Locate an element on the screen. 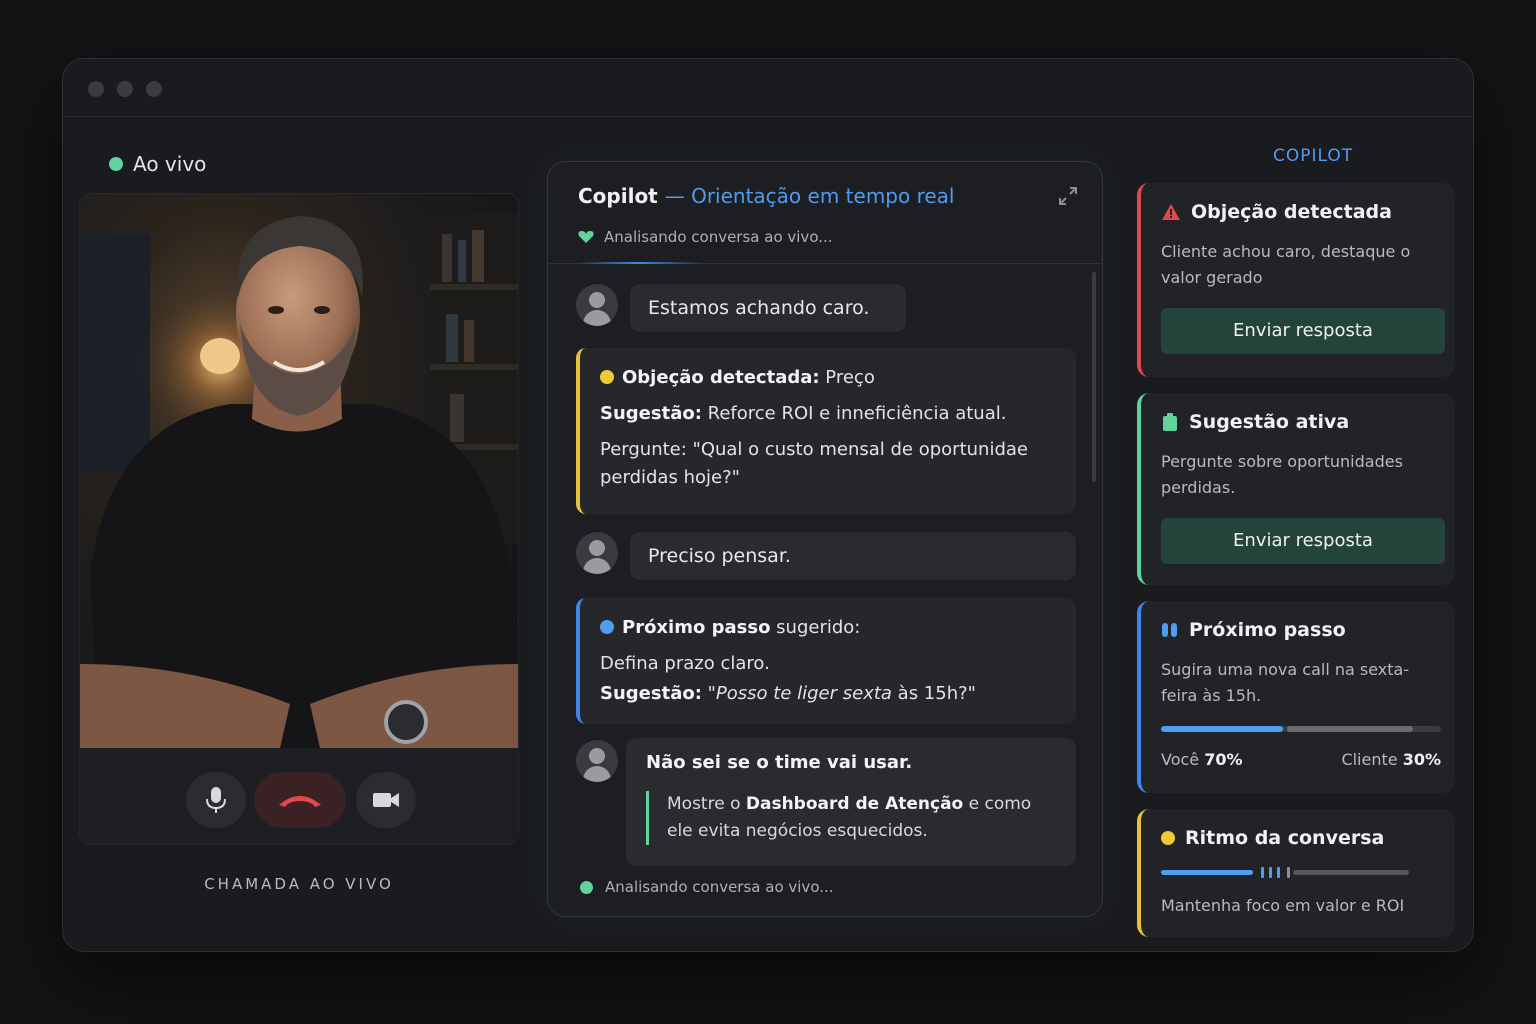 This screenshot has height=1024, width=1536. message-bubble: Preciso pensar. is located at coordinates (853, 556).